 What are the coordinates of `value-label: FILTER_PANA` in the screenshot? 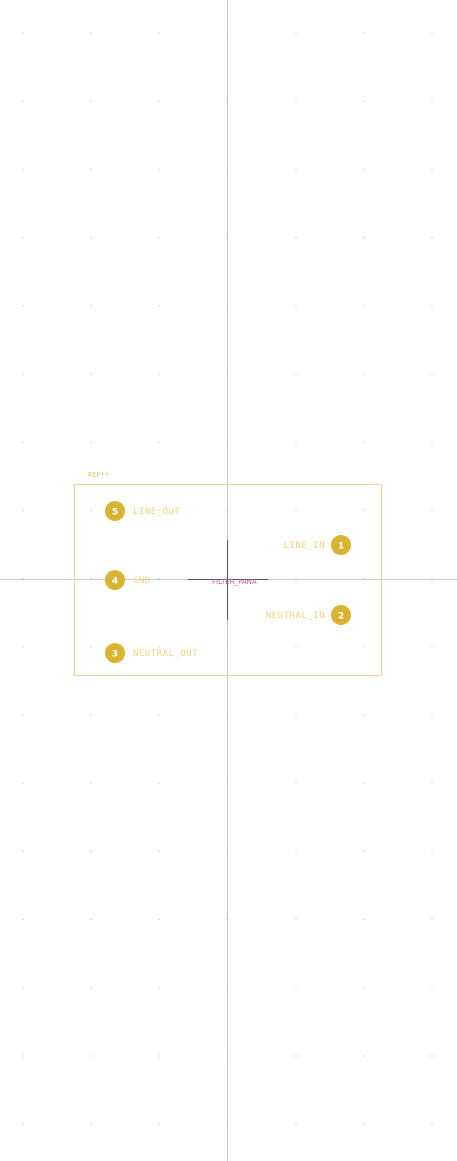 It's located at (234, 582).